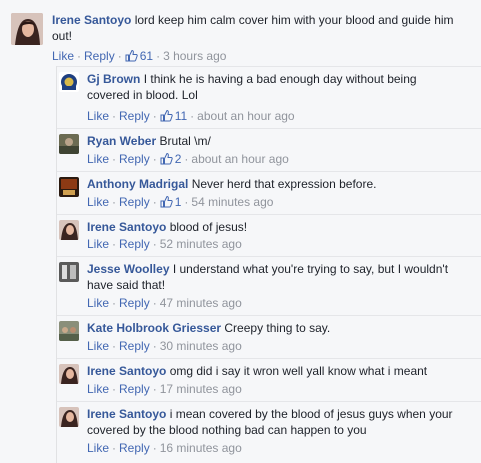  What do you see at coordinates (121, 141) in the screenshot?
I see `author-name: Ryan Weber` at bounding box center [121, 141].